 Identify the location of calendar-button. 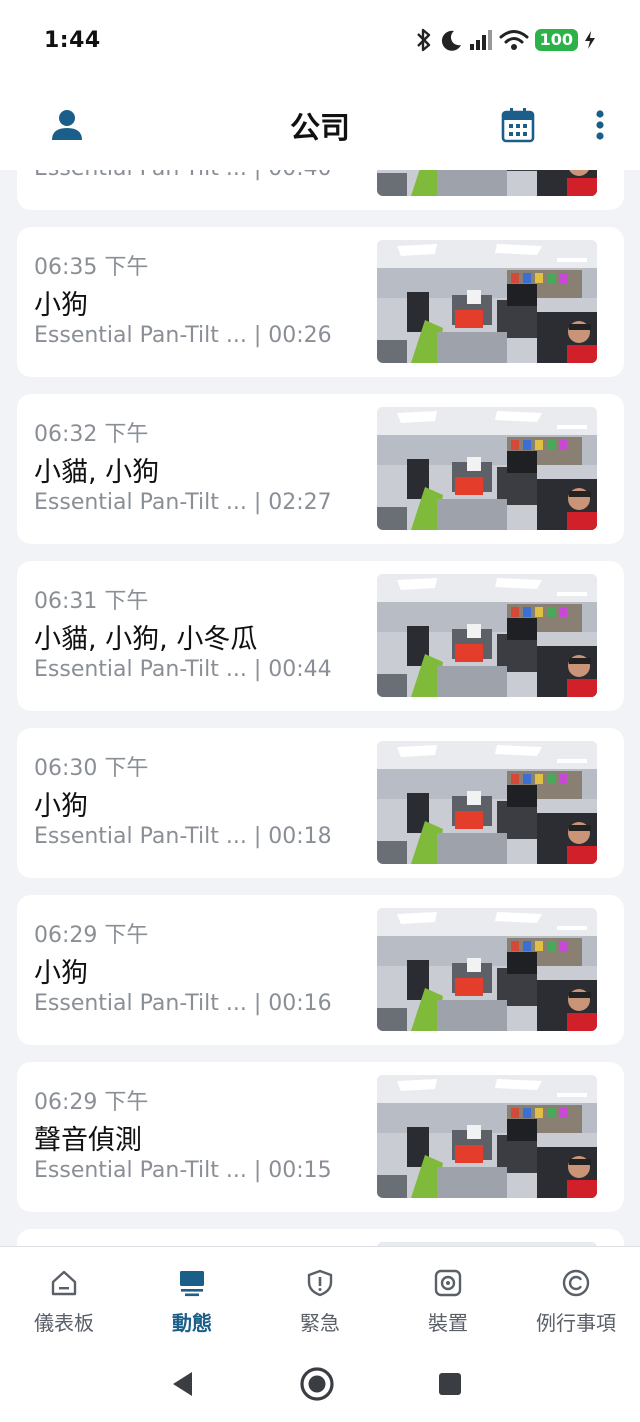
(518, 125).